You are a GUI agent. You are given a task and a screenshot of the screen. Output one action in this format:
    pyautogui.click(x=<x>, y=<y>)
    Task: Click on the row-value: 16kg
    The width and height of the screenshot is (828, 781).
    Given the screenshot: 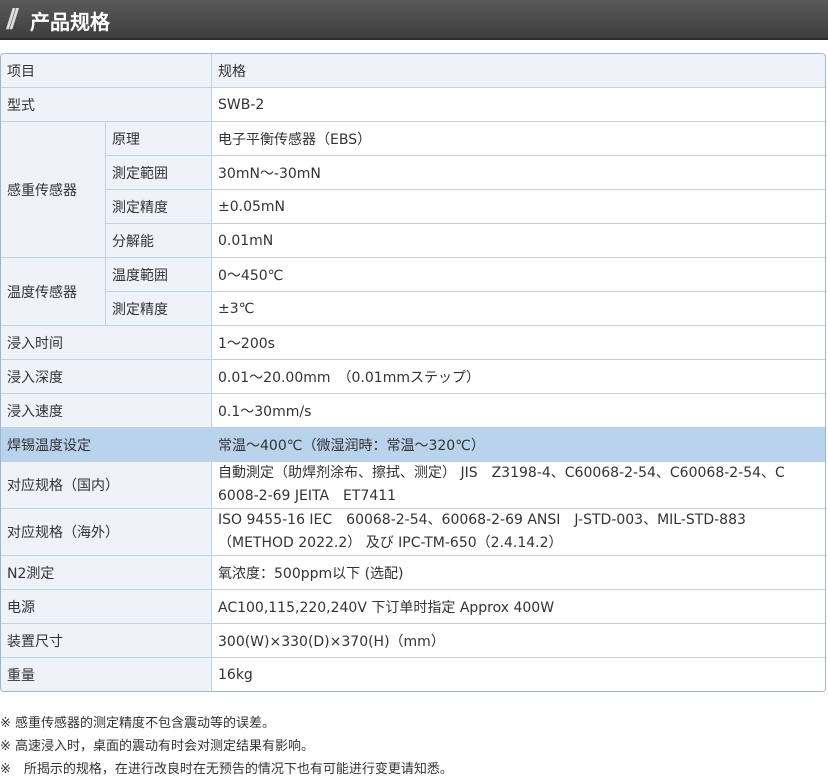 What is the action you would take?
    pyautogui.click(x=518, y=674)
    